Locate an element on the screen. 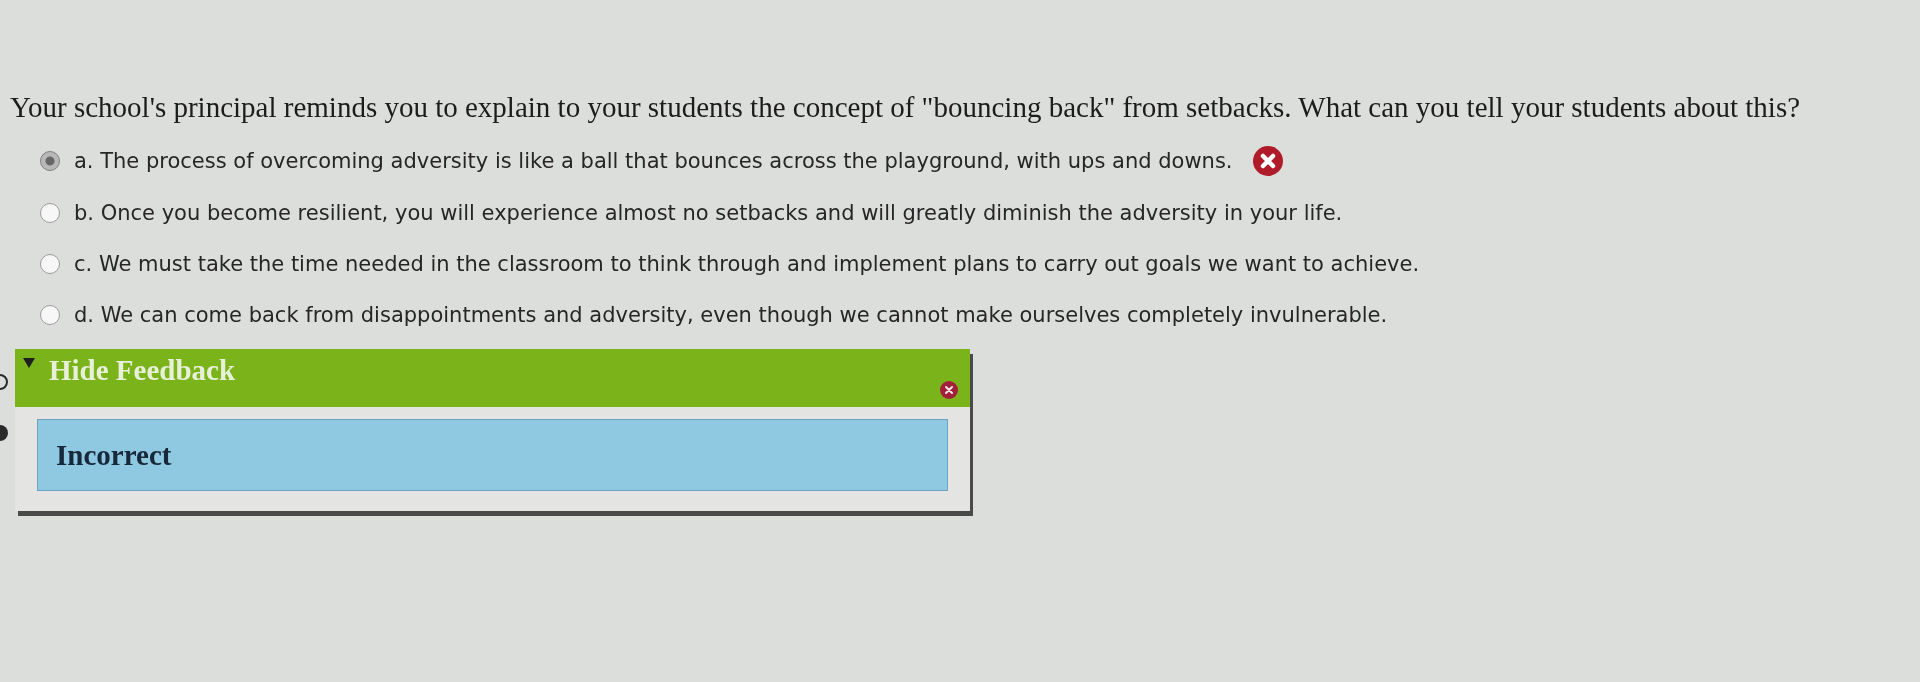  answer-option: b. Once you become resilient, you will experience almost no setbacks and will greatly diminish the adversity in your life. is located at coordinates (708, 213).